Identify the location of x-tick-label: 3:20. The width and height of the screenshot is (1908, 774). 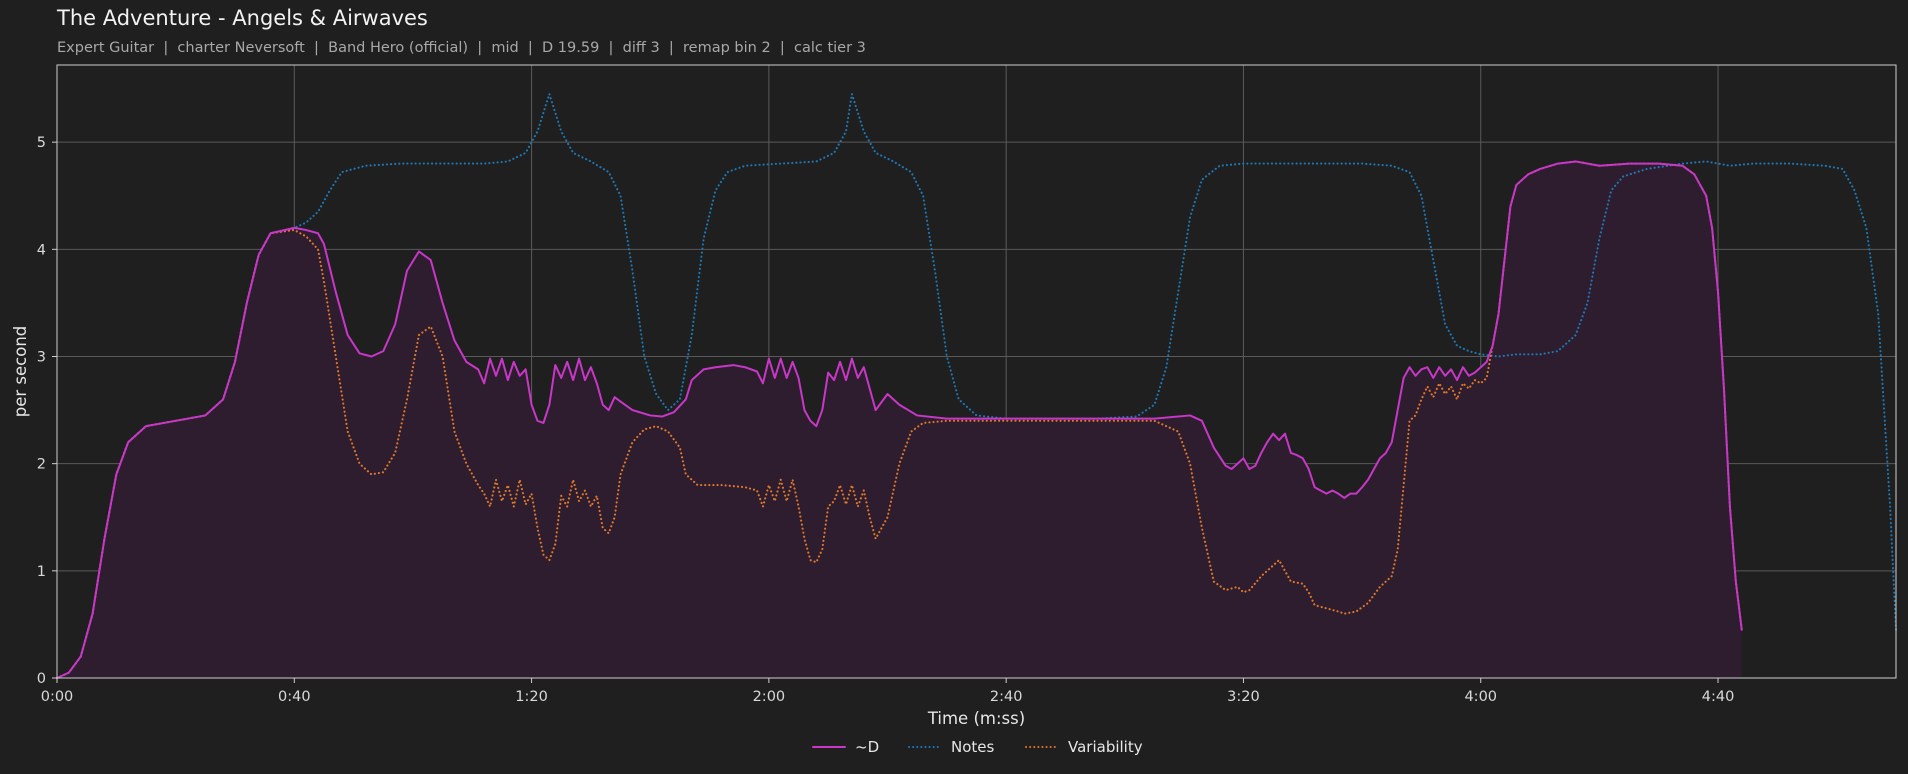
(1243, 697).